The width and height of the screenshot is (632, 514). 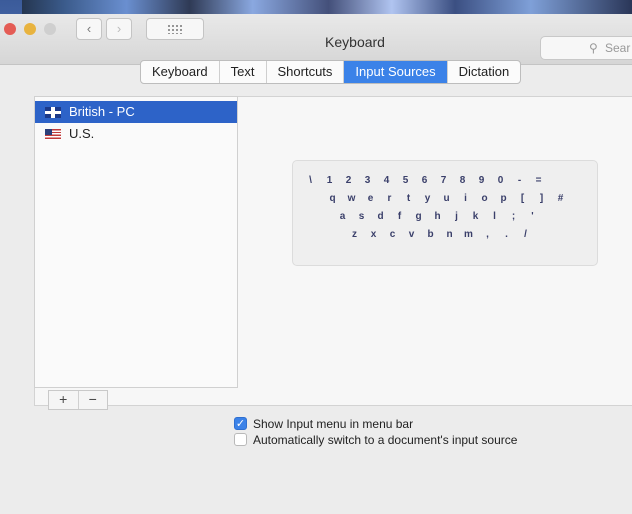 What do you see at coordinates (399, 216) in the screenshot?
I see `keyboard-key: f` at bounding box center [399, 216].